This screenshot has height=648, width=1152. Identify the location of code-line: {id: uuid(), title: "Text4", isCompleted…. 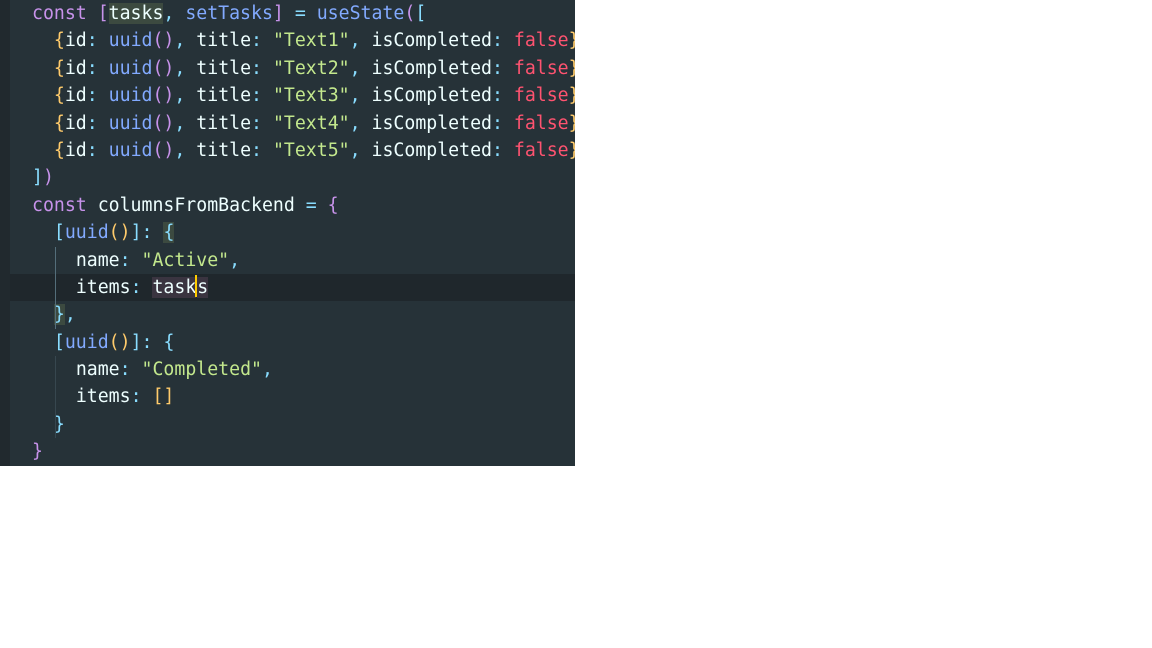
(292, 123).